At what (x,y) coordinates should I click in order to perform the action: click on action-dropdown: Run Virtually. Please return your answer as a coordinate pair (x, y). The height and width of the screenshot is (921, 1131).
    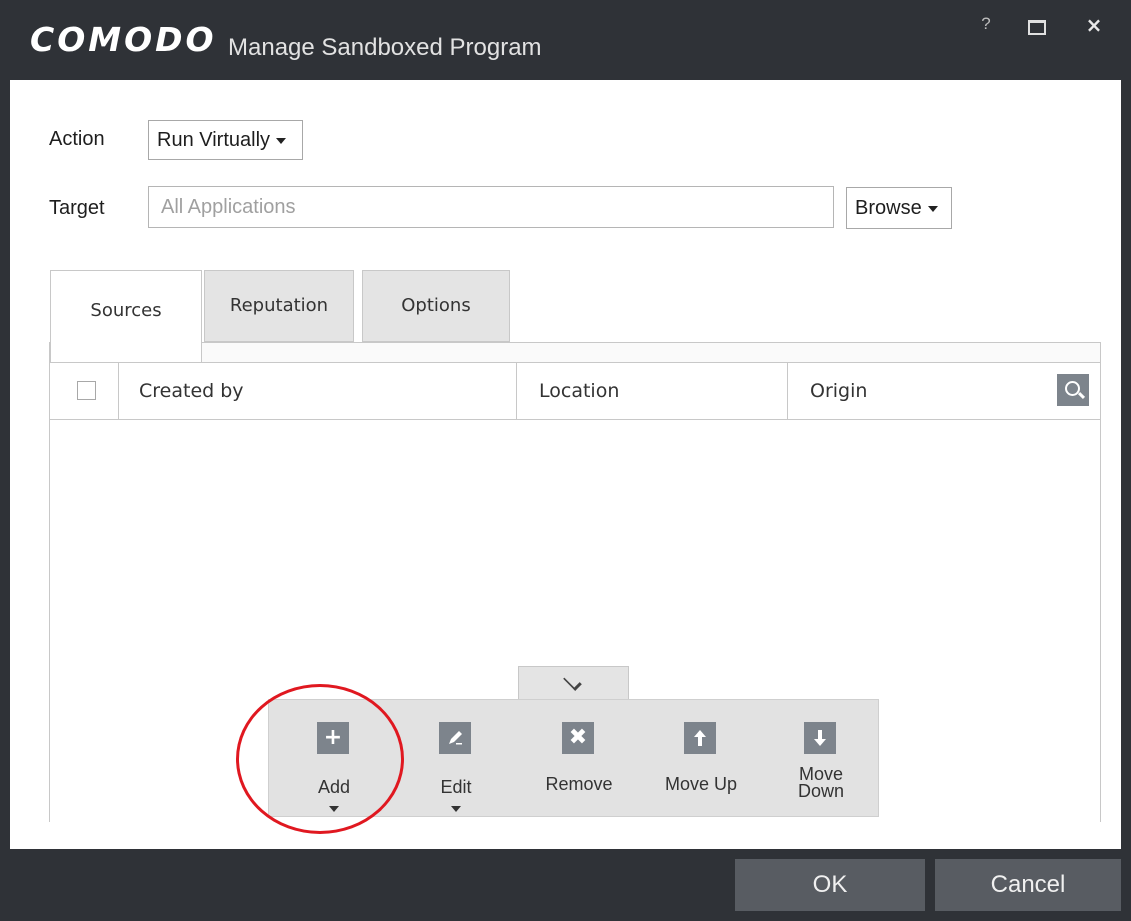
    Looking at the image, I should click on (225, 140).